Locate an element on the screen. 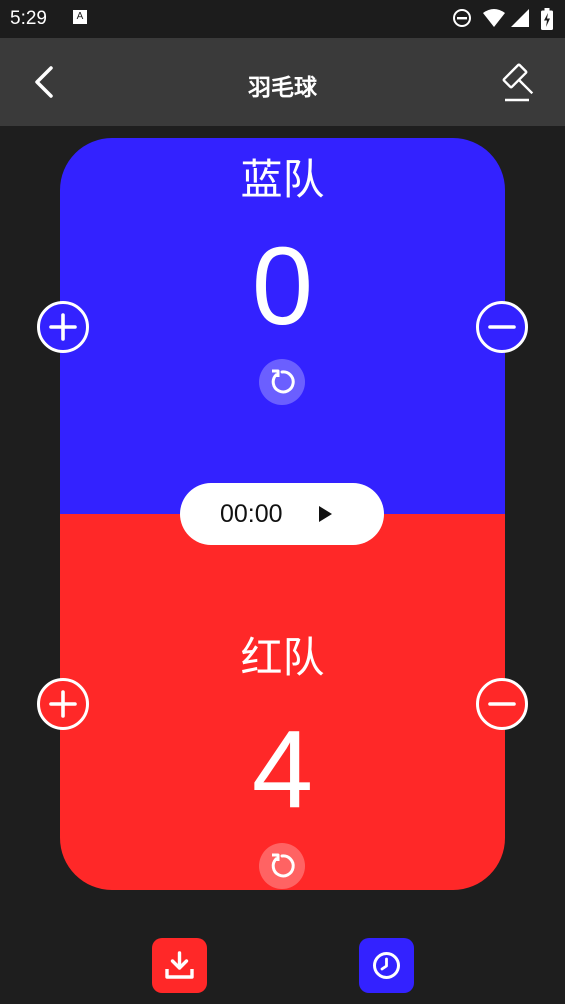 The height and width of the screenshot is (1004, 565). status-bar: 5:29 A is located at coordinates (282, 19).